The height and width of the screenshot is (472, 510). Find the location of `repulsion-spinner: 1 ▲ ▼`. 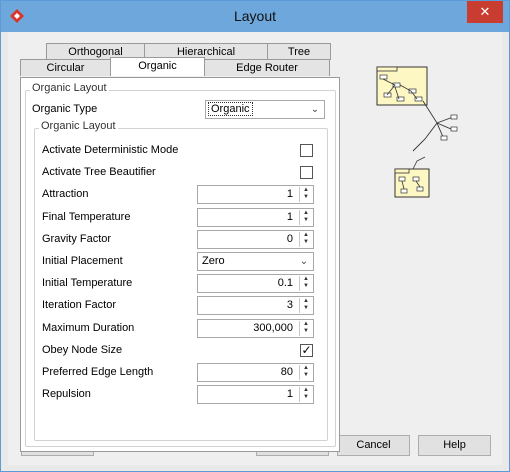

repulsion-spinner: 1 ▲ ▼ is located at coordinates (255, 394).